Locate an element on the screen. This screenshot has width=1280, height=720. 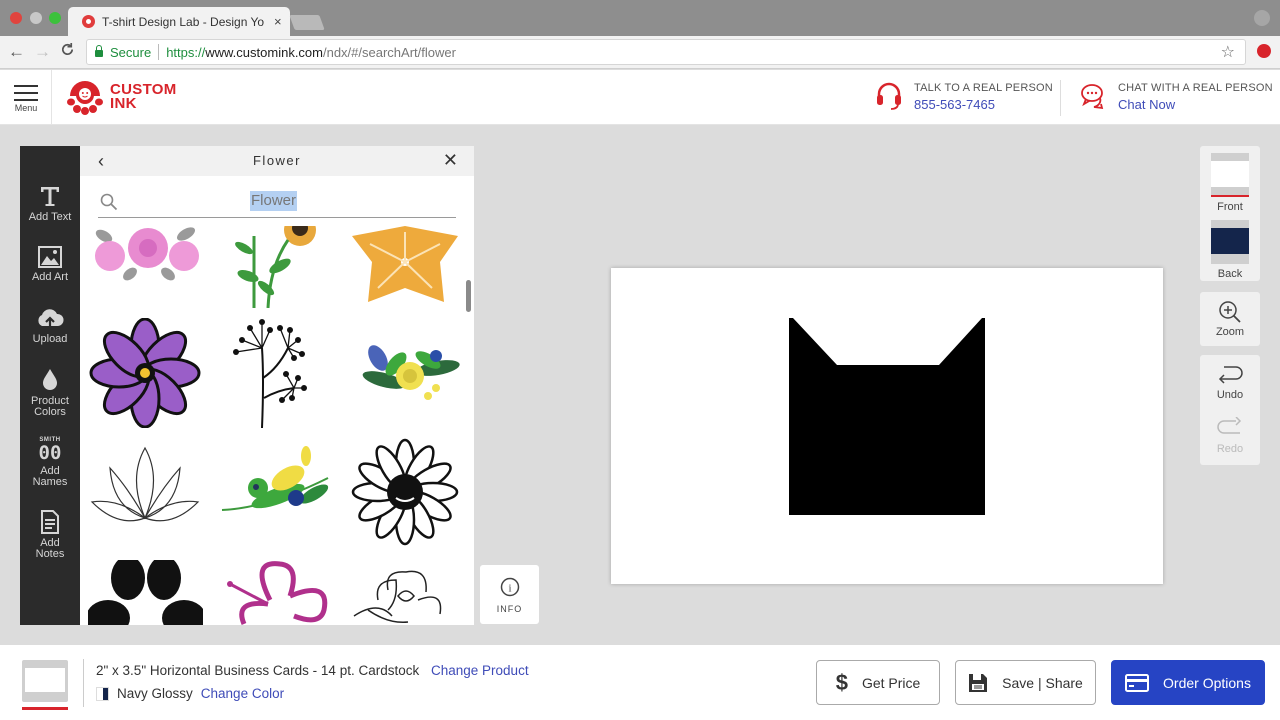
header-divider is located at coordinates (1060, 98).